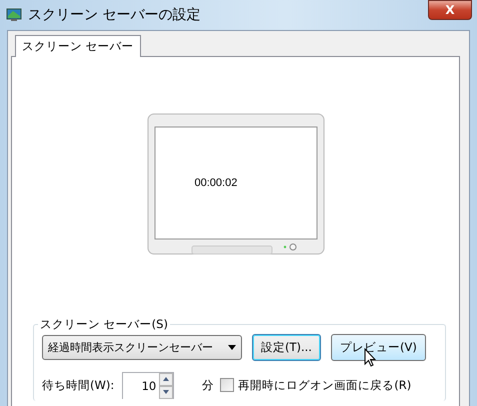  What do you see at coordinates (450, 10) in the screenshot?
I see `close-button: X` at bounding box center [450, 10].